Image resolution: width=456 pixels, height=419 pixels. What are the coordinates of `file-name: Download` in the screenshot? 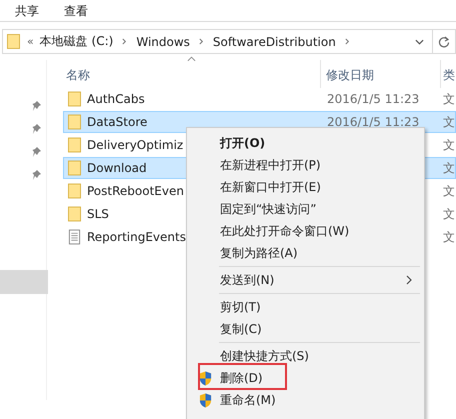 It's located at (117, 168).